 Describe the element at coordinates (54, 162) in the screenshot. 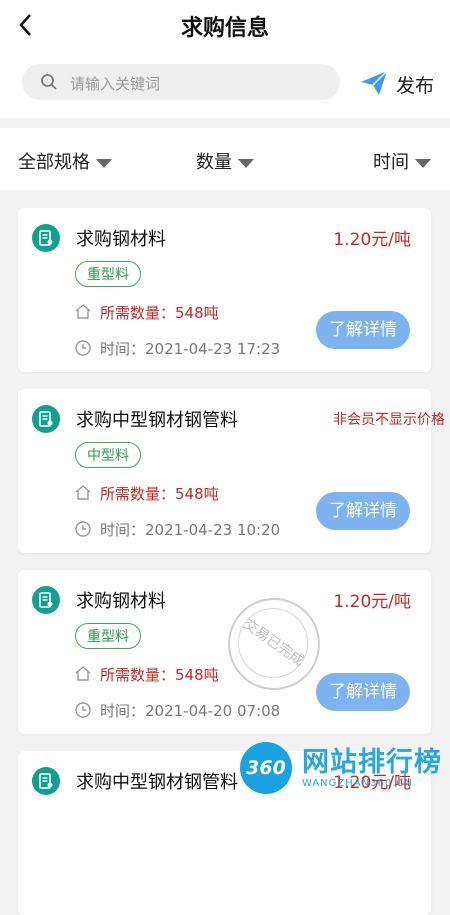

I see `filter-spec-label: 全部规格` at that location.